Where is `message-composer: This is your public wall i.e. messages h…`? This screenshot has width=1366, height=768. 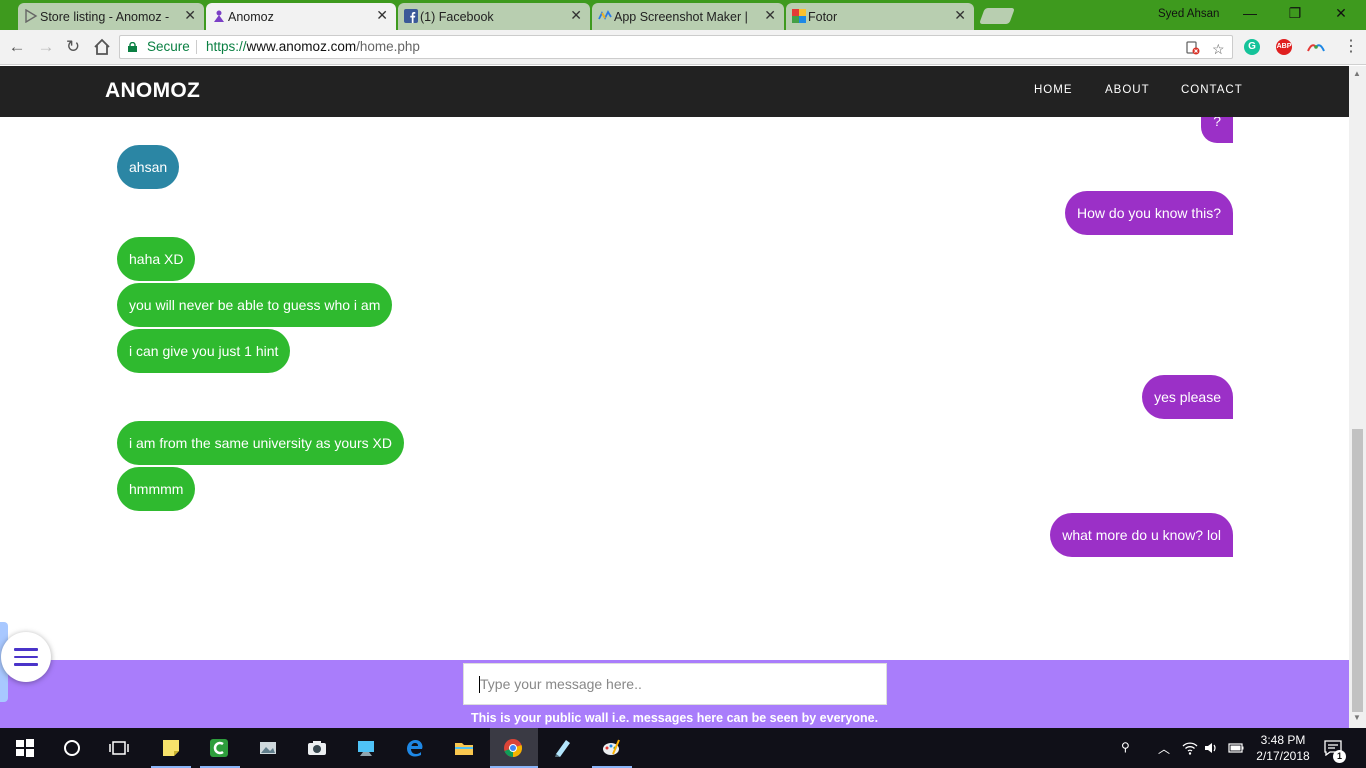 message-composer: This is your public wall i.e. messages h… is located at coordinates (674, 694).